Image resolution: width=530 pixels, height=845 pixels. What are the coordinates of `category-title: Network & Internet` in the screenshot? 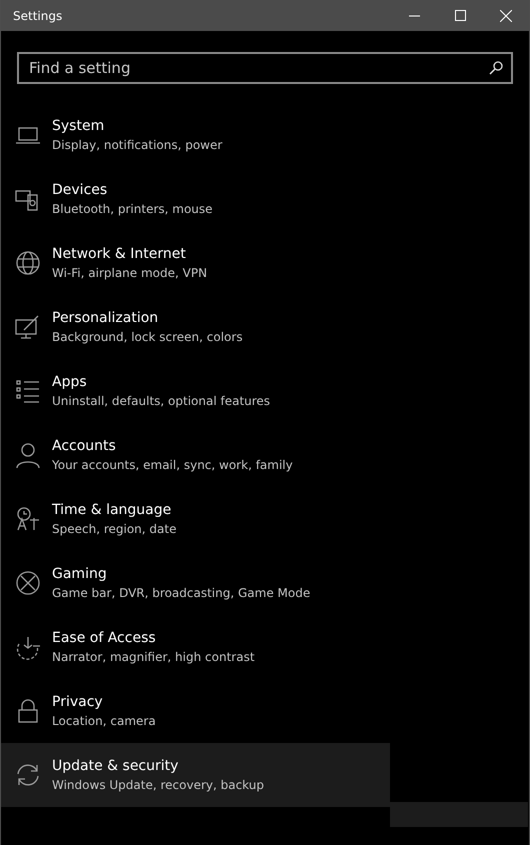 It's located at (119, 254).